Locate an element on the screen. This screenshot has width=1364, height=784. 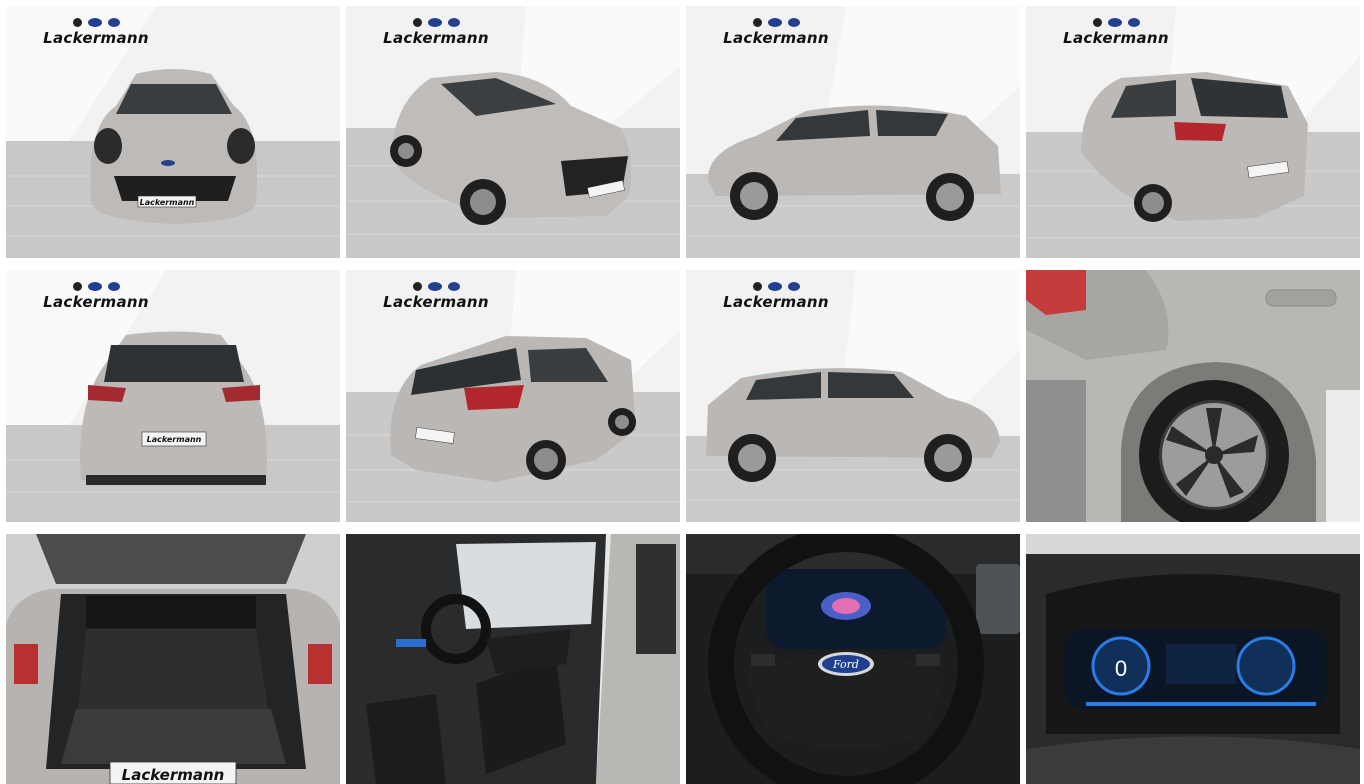
photo-instrument-cluster: 0 is located at coordinates (1193, 659).